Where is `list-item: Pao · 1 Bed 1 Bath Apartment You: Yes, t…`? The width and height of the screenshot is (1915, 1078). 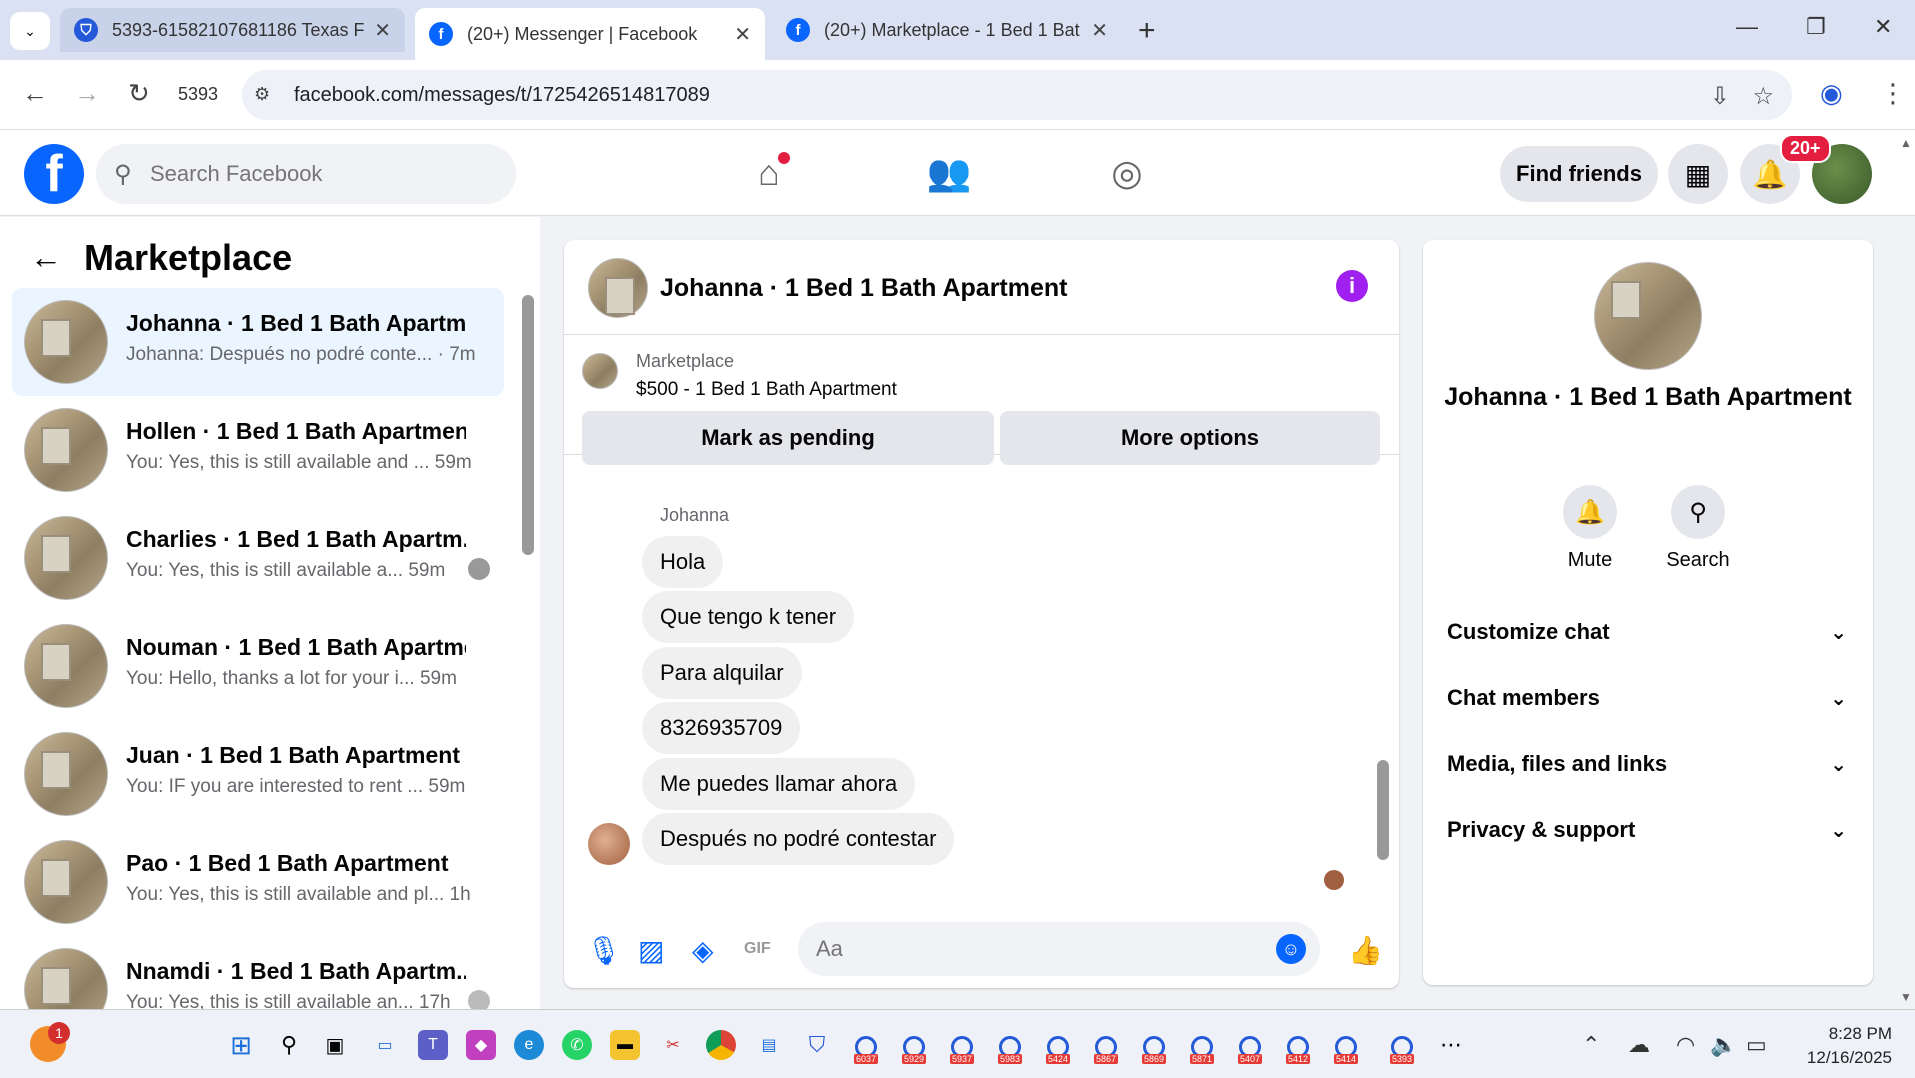
list-item: Pao · 1 Bed 1 Bath Apartment You: Yes, t… is located at coordinates (258, 882).